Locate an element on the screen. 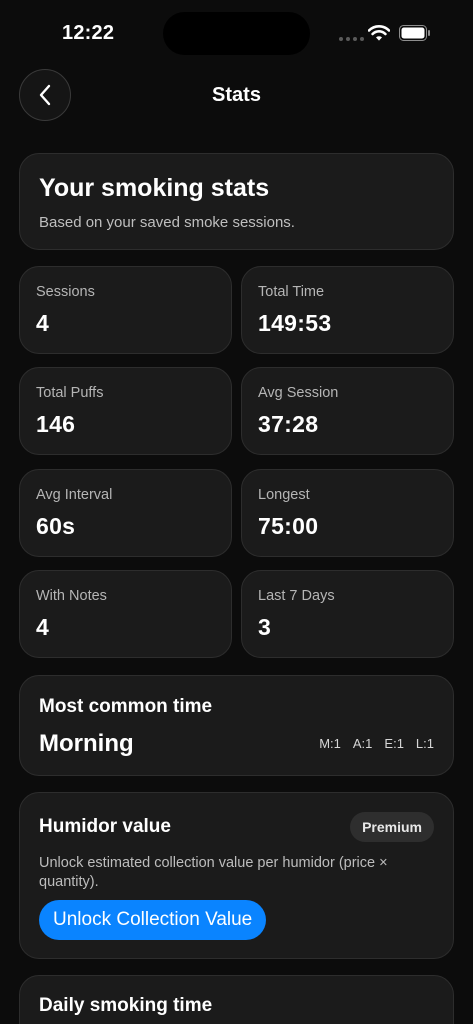  stat-card-total-time: Total Time 149:53 is located at coordinates (347, 310).